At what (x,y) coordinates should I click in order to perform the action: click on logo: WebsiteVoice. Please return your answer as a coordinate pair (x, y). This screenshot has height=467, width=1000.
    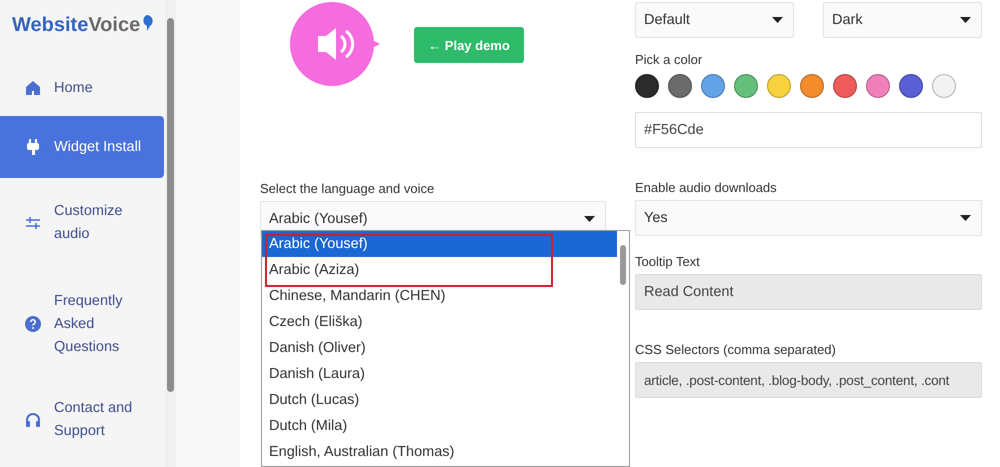
    Looking at the image, I should click on (82, 30).